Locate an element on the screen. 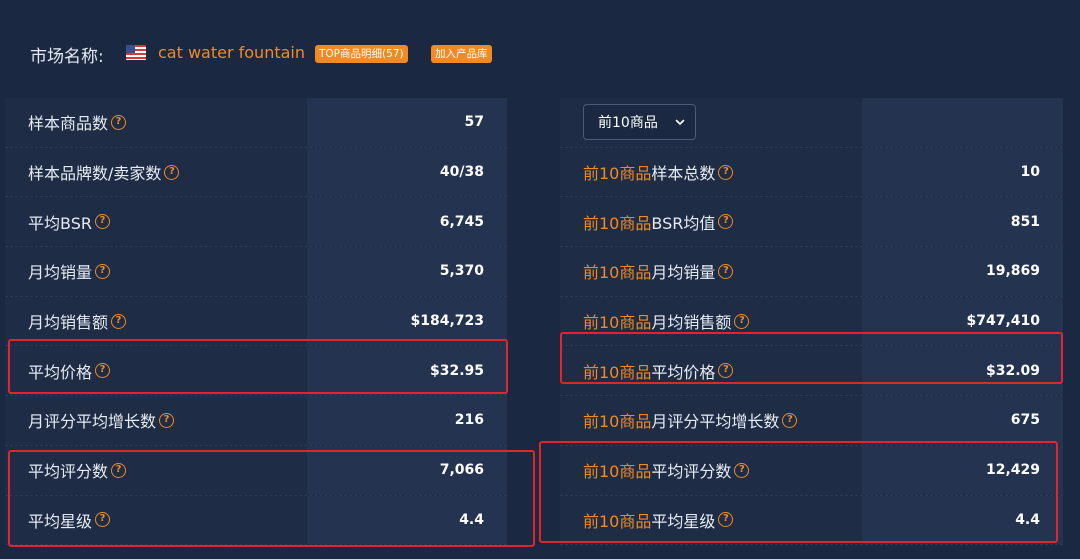 Image resolution: width=1080 pixels, height=559 pixels. chevron-down-icon is located at coordinates (680, 123).